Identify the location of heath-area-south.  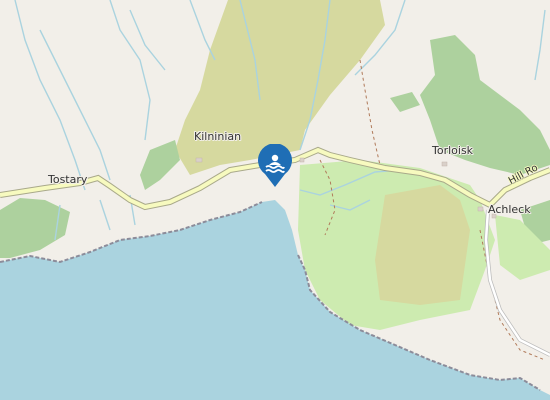
(422, 245).